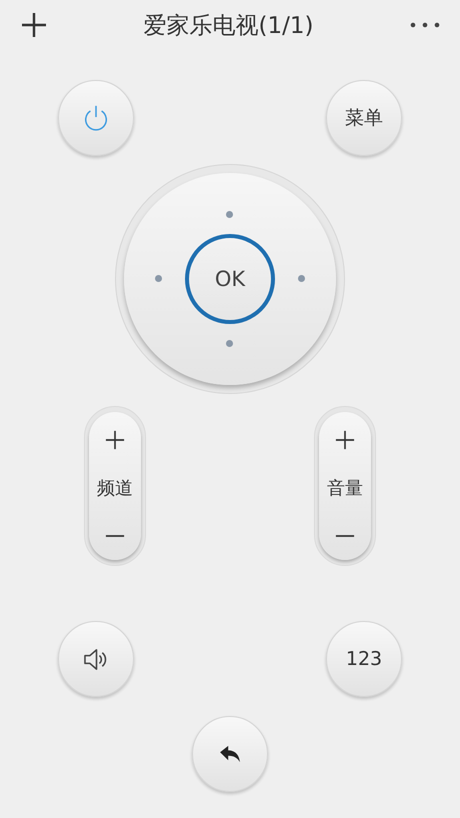 This screenshot has height=818, width=460. Describe the element at coordinates (96, 659) in the screenshot. I see `mute-button` at that location.